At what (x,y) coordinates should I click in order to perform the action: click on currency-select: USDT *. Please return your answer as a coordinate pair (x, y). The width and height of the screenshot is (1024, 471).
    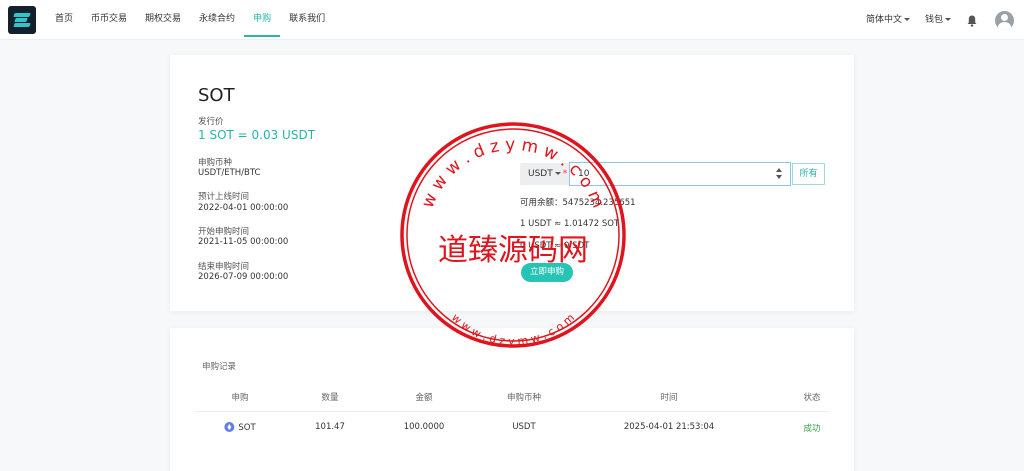
    Looking at the image, I should click on (545, 174).